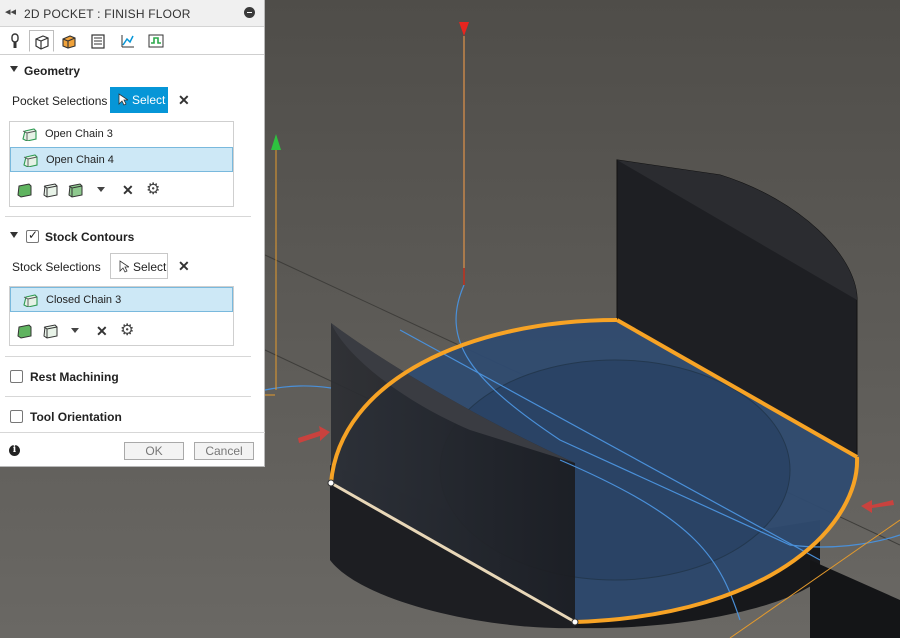  I want to click on geometry-section-header: Geometry, so click(132, 71).